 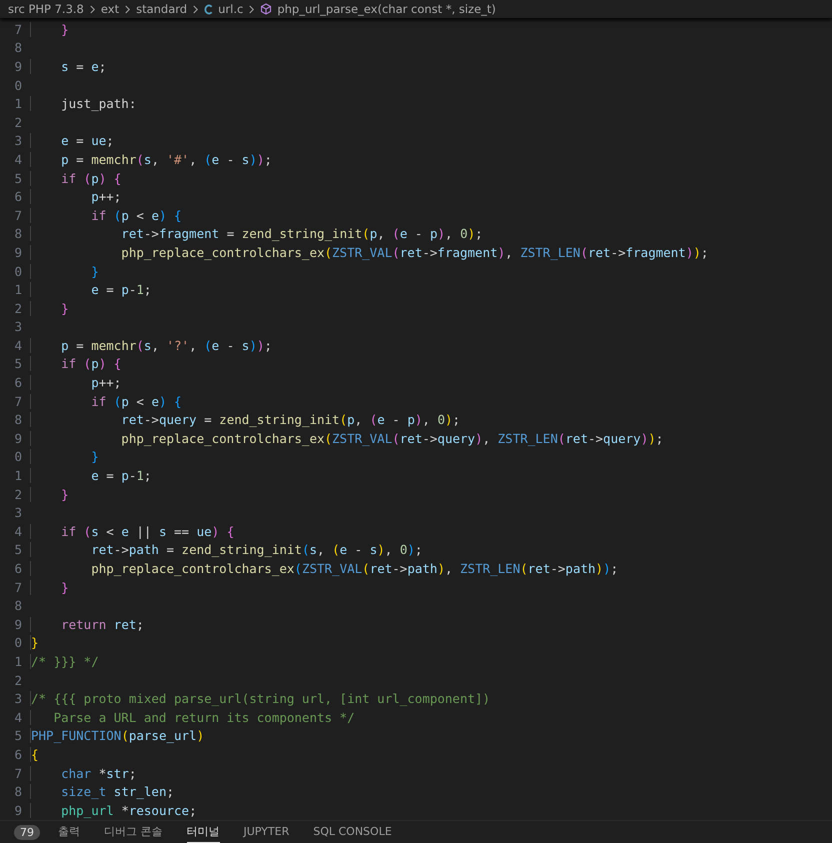 I want to click on code-line: char *str;, so click(x=83, y=773).